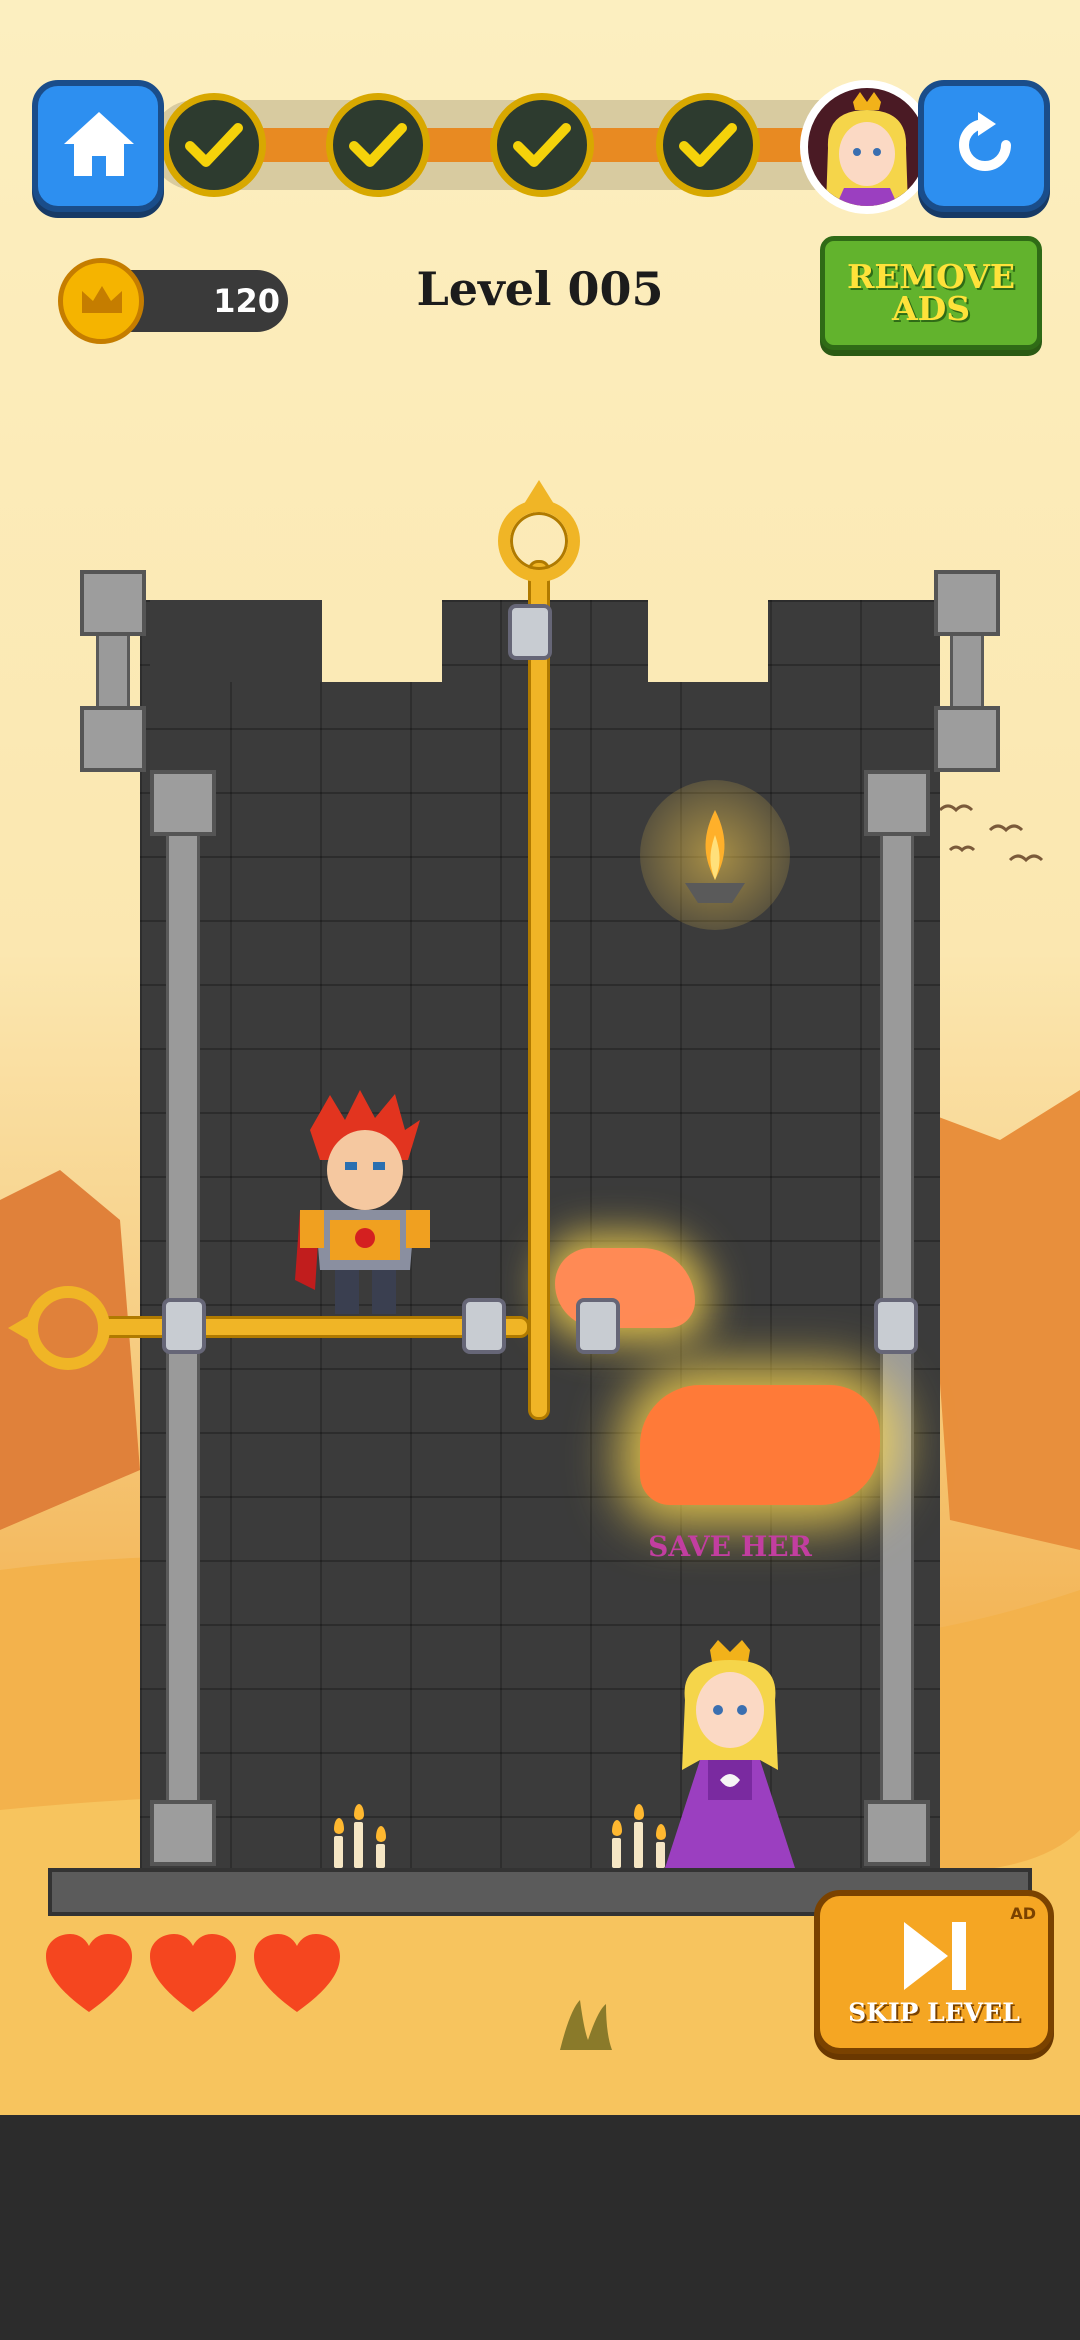 This screenshot has height=2340, width=1080. I want to click on remove-ads-button: REMOVE ADS, so click(931, 293).